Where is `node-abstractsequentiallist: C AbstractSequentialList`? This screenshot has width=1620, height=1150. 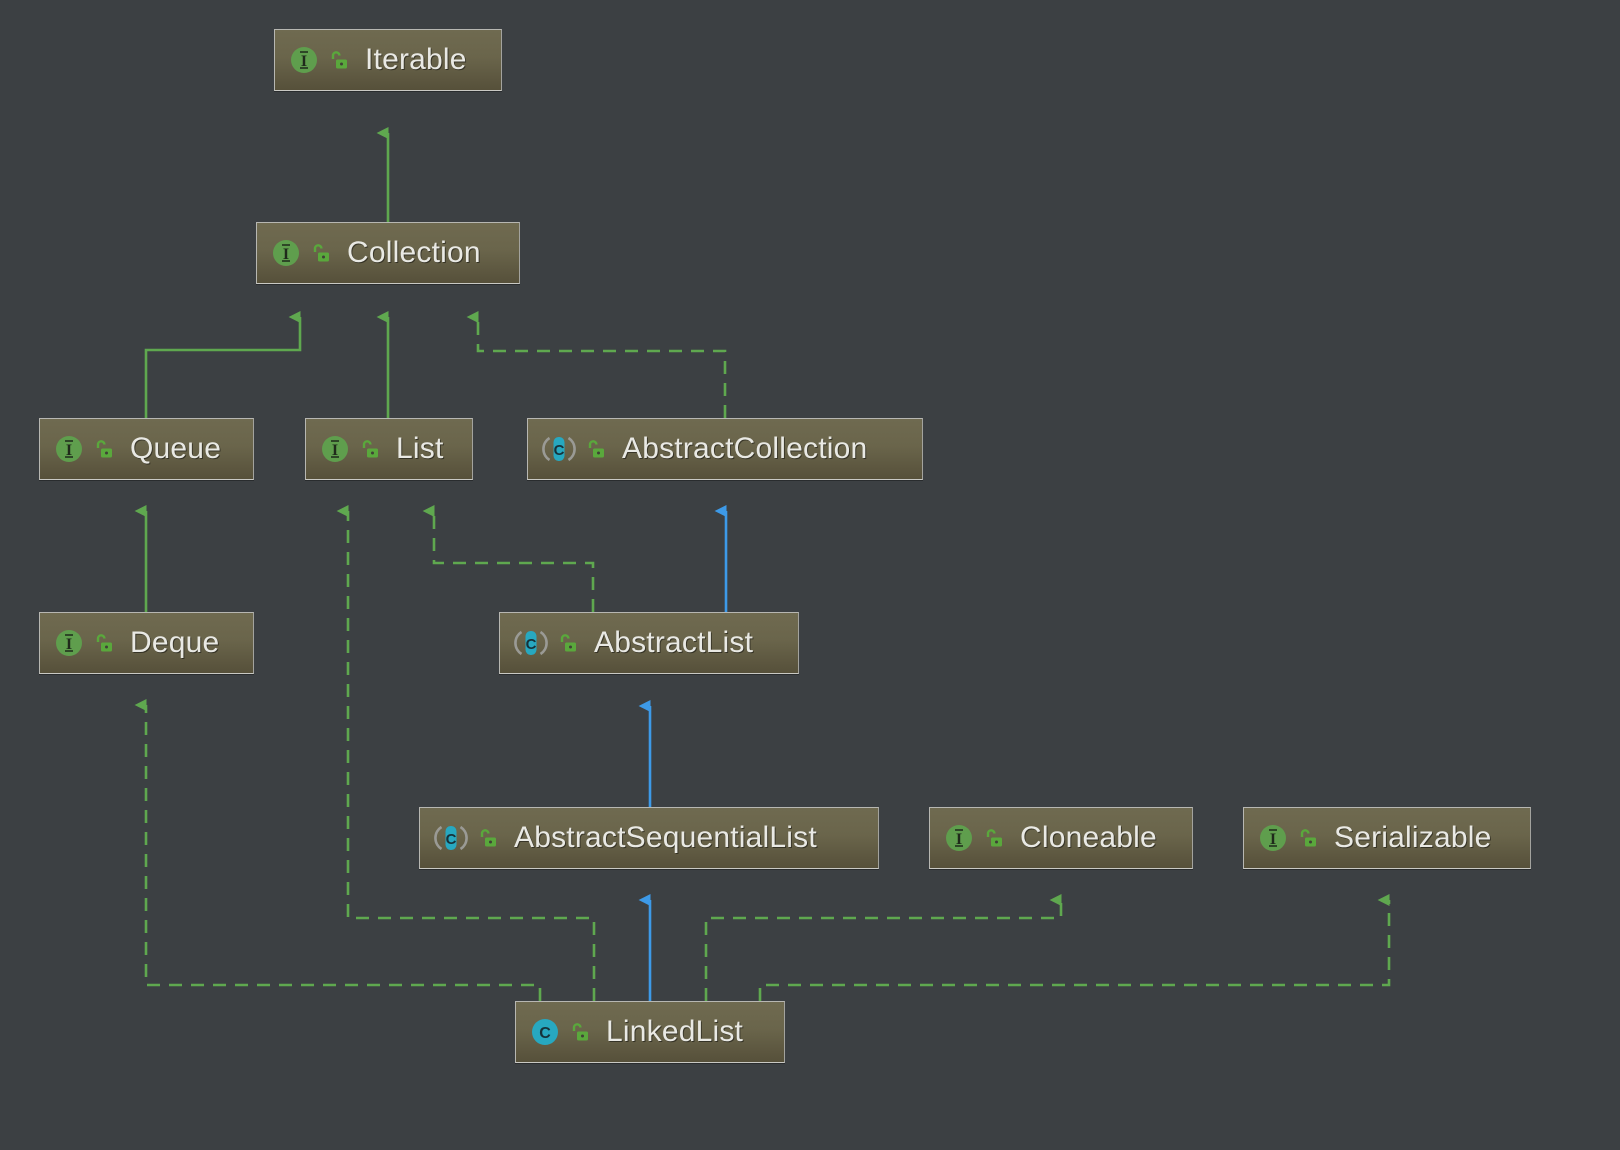
node-abstractsequentiallist: C AbstractSequentialList is located at coordinates (649, 838).